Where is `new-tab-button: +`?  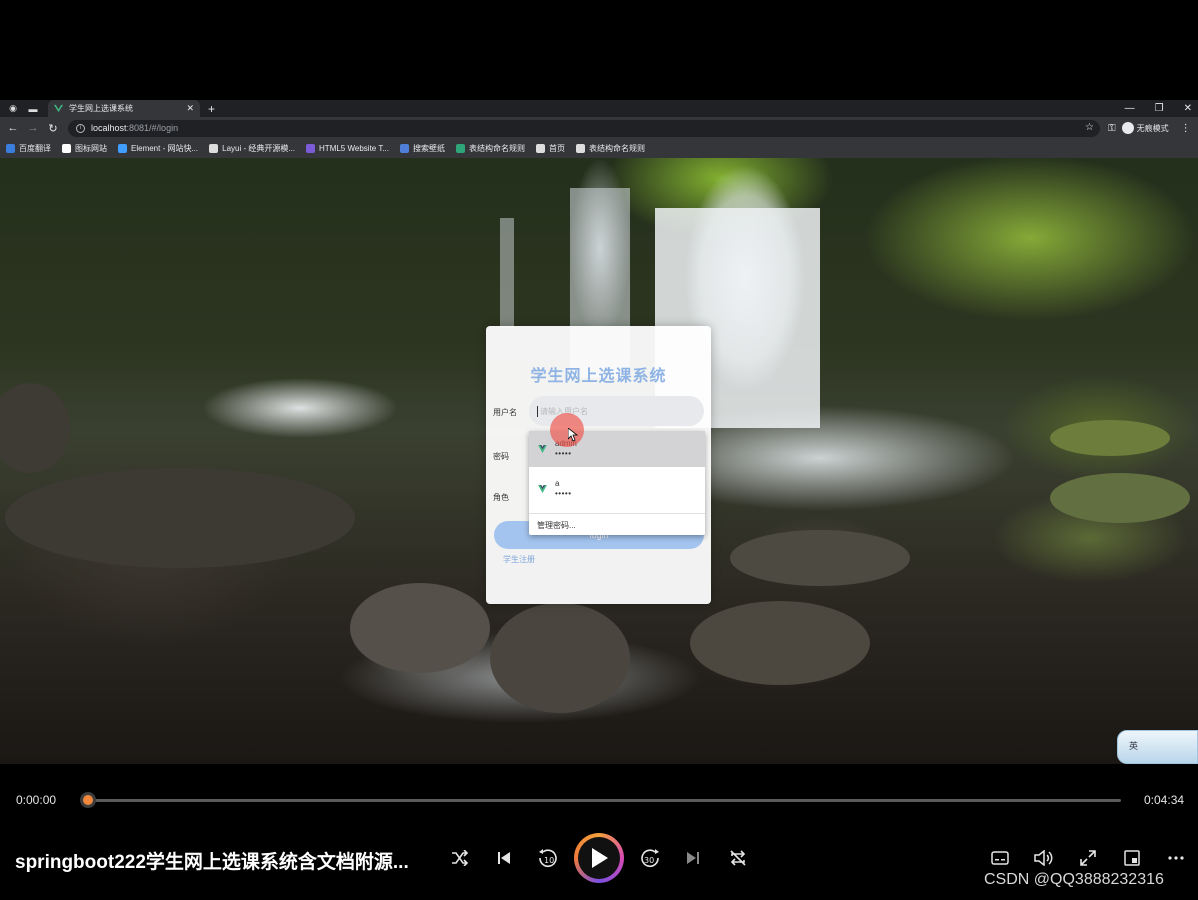 new-tab-button: + is located at coordinates (211, 109).